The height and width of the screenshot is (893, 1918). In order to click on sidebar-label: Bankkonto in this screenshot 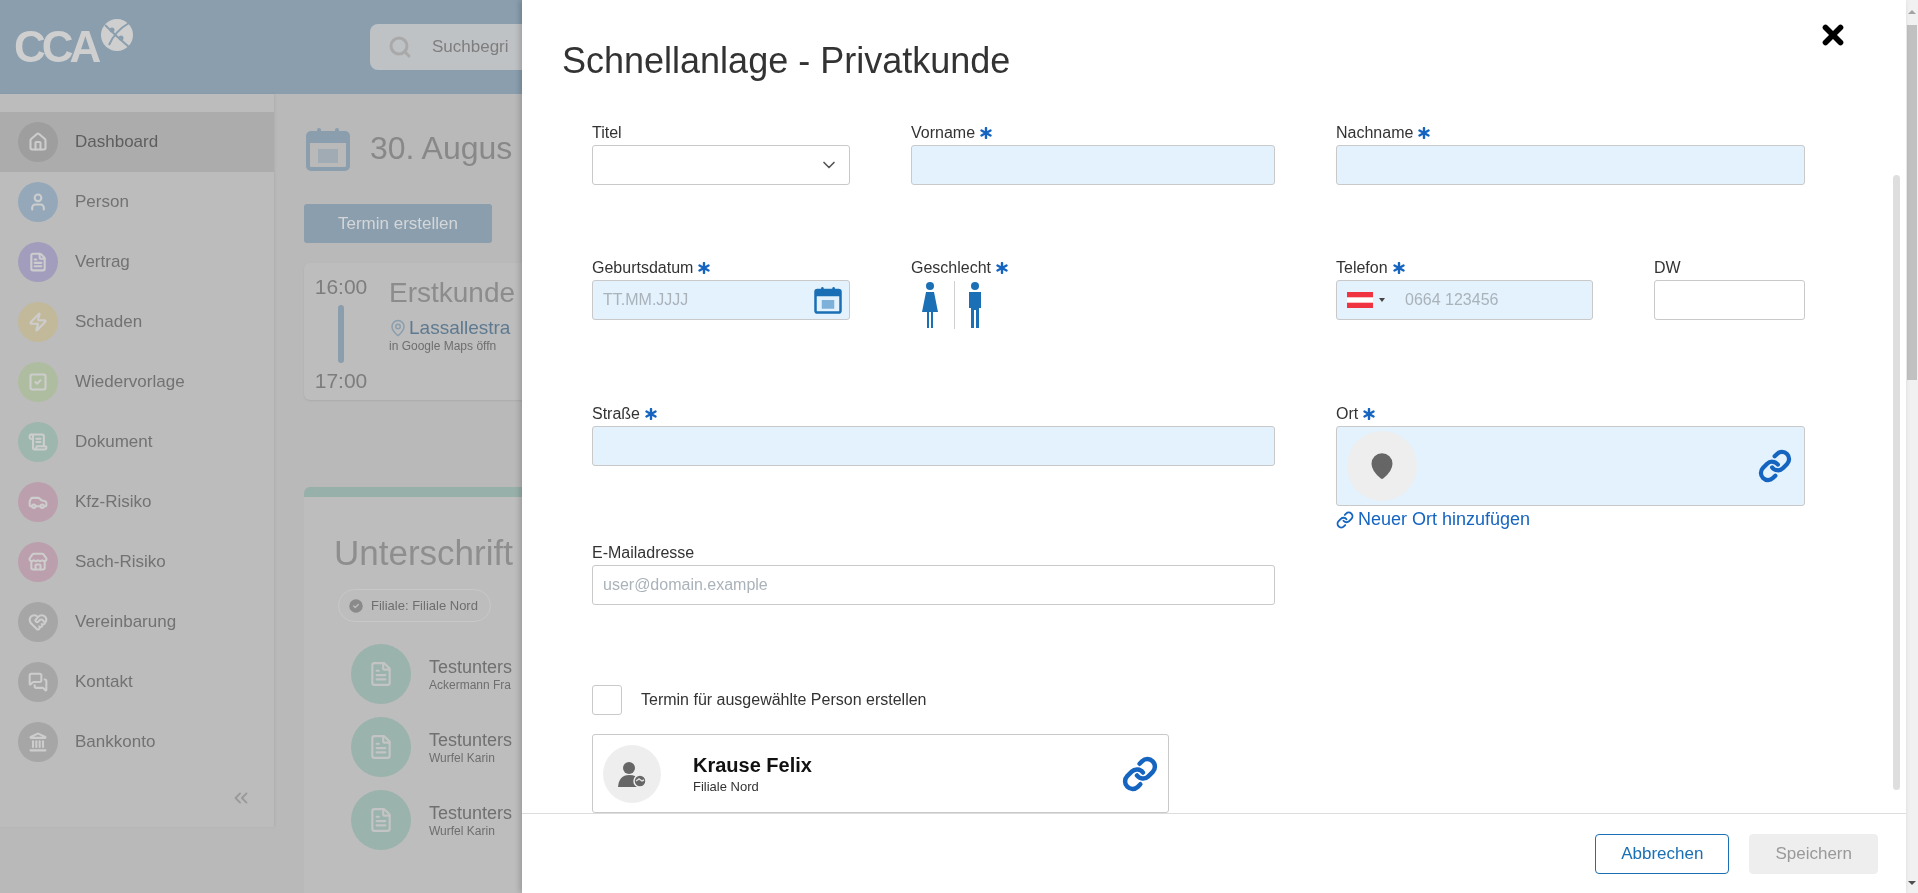, I will do `click(115, 742)`.